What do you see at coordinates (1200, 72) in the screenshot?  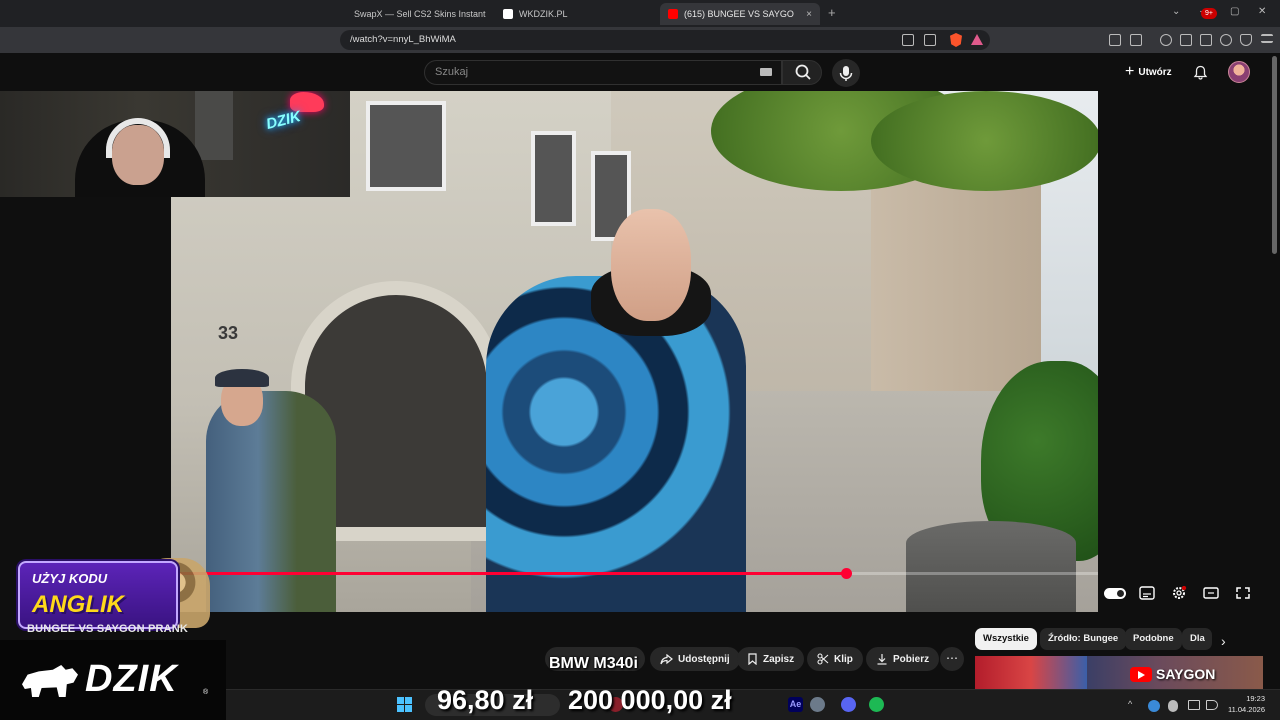 I see `bell-icon` at bounding box center [1200, 72].